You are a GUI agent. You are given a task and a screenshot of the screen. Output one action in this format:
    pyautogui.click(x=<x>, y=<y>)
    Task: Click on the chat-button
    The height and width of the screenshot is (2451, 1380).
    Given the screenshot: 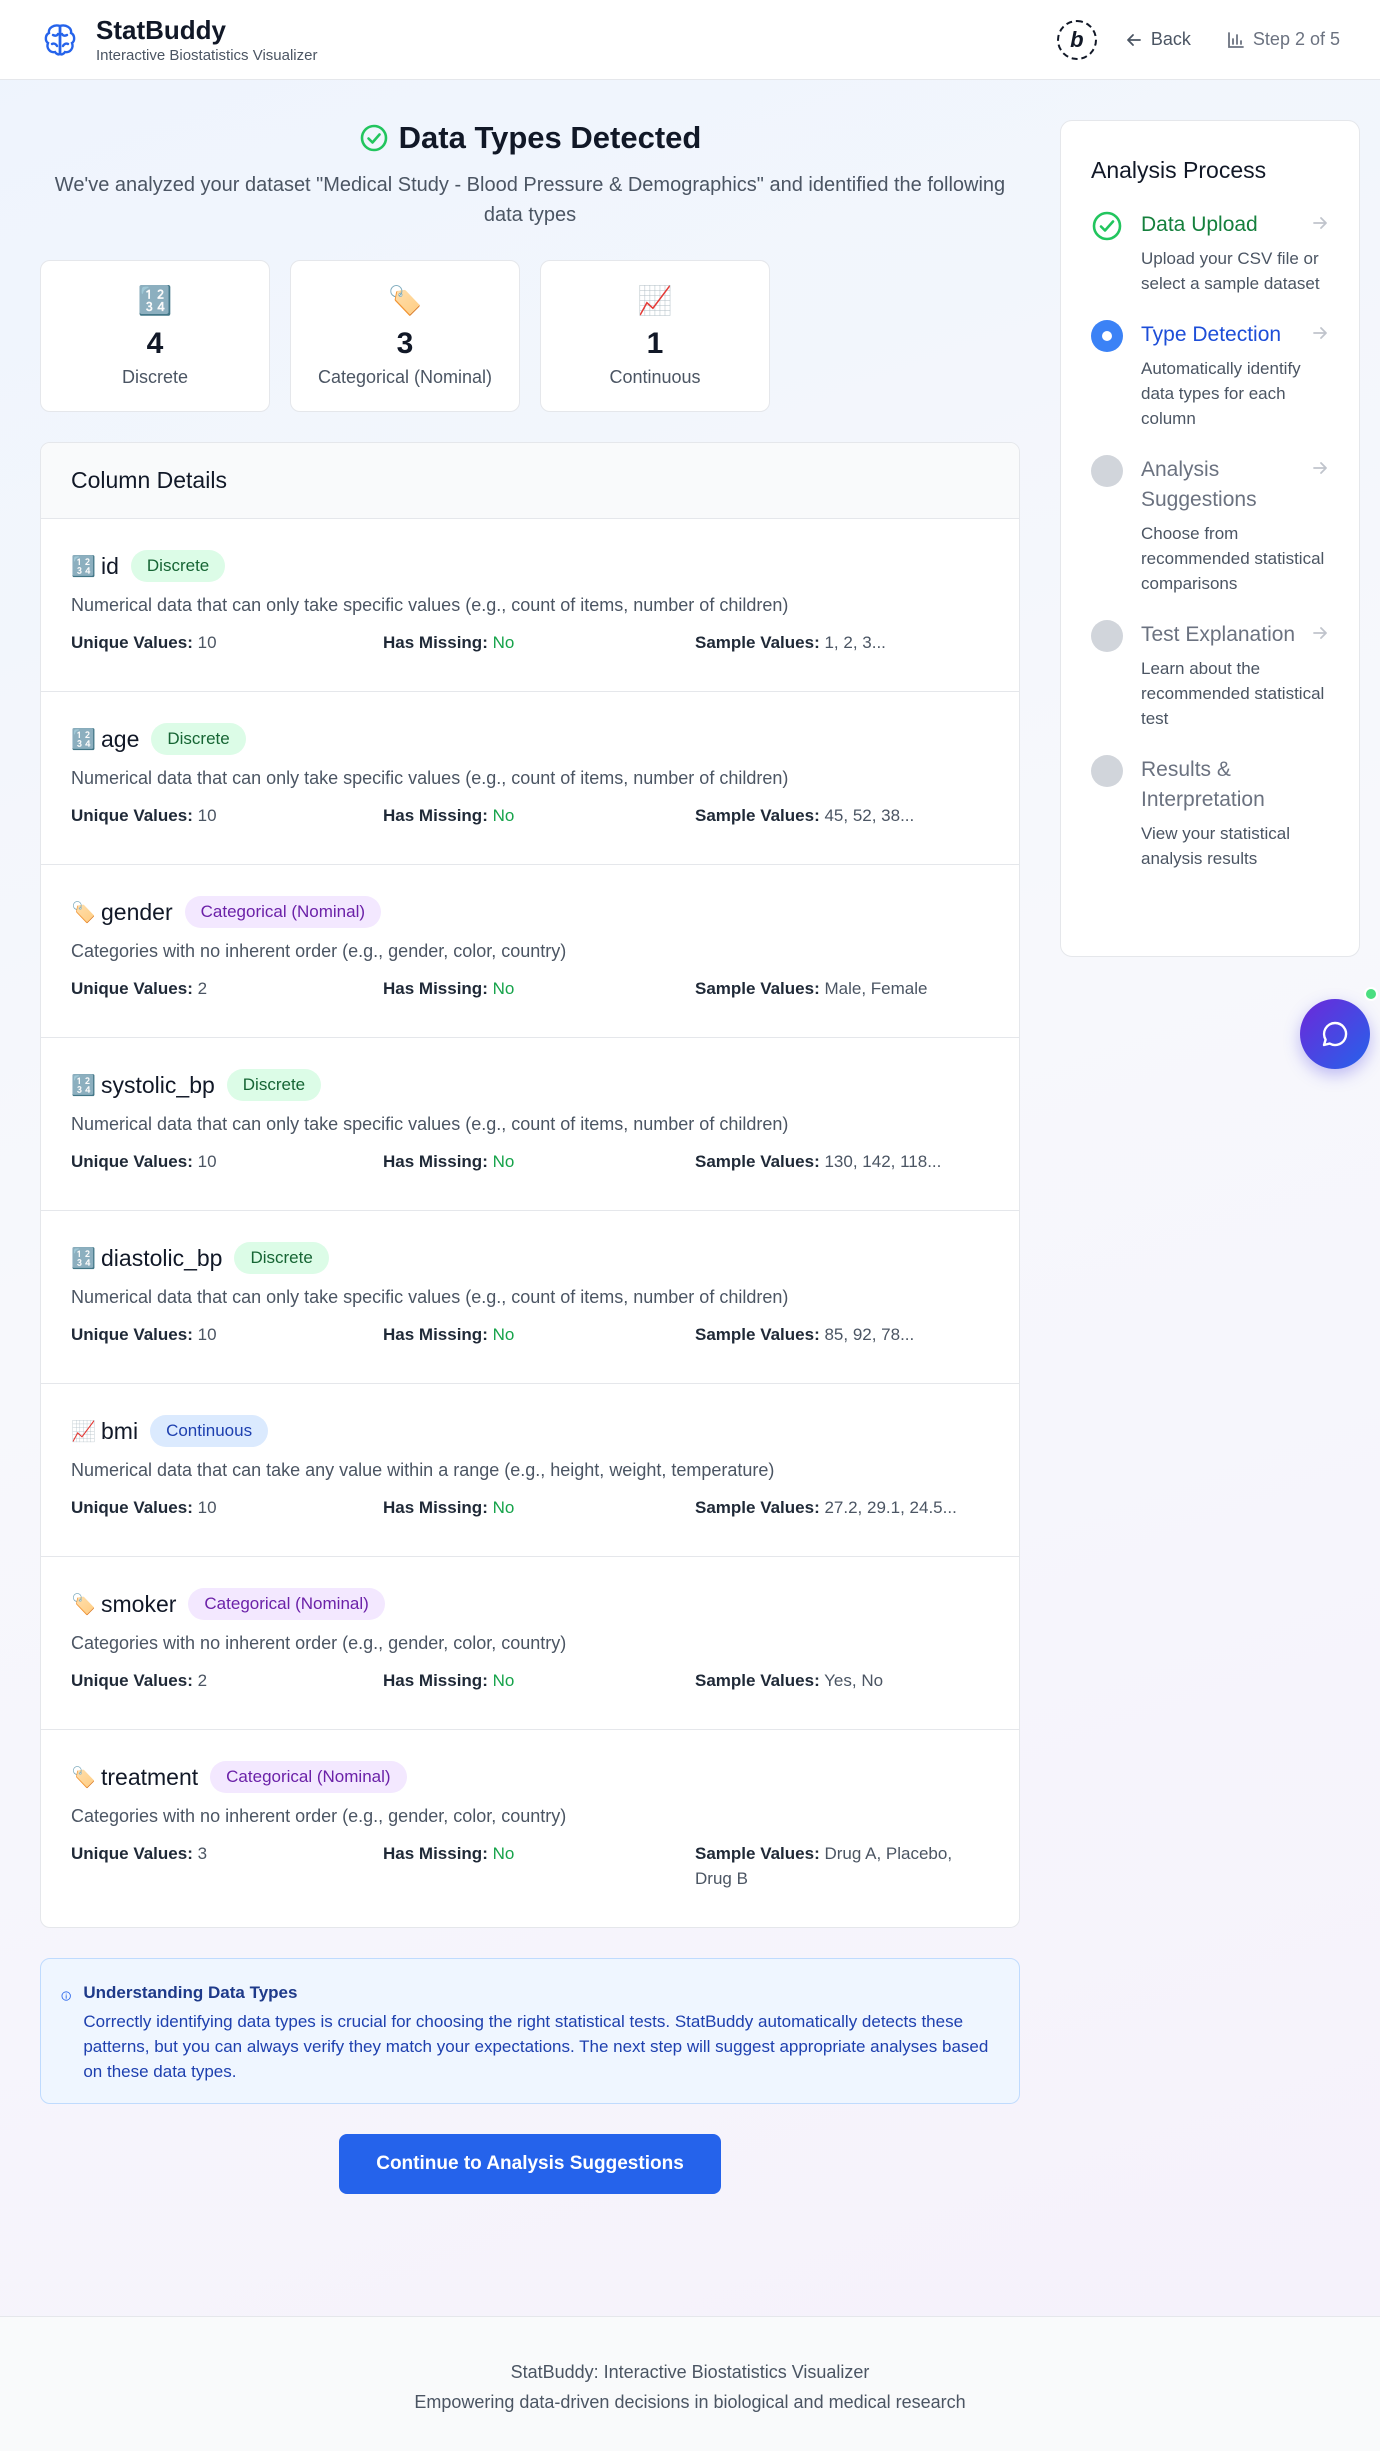 What is the action you would take?
    pyautogui.click(x=1335, y=1034)
    